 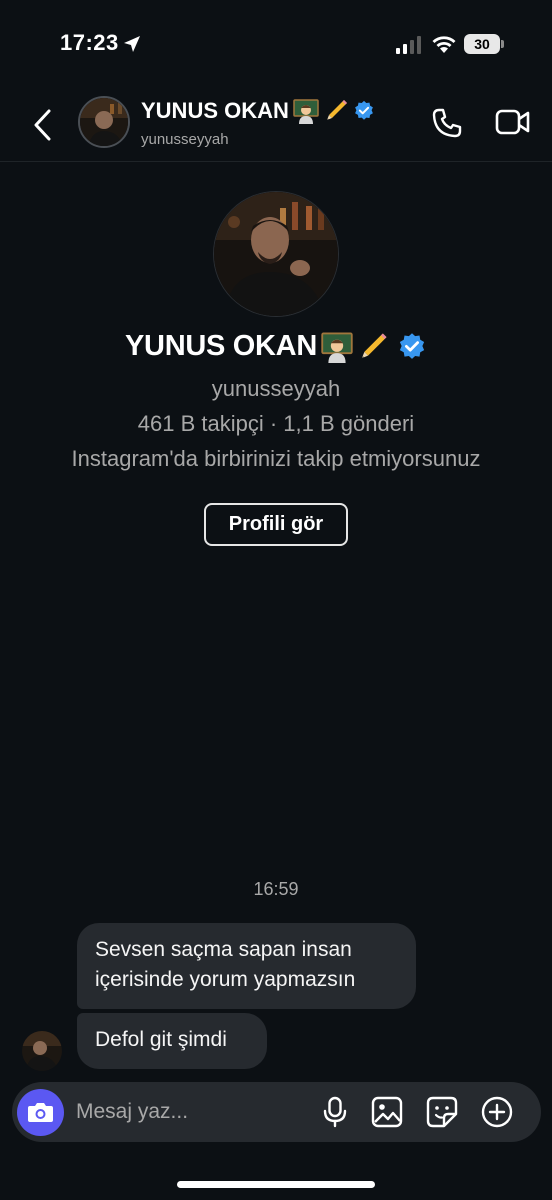 I want to click on battery-level: 30, so click(x=482, y=44).